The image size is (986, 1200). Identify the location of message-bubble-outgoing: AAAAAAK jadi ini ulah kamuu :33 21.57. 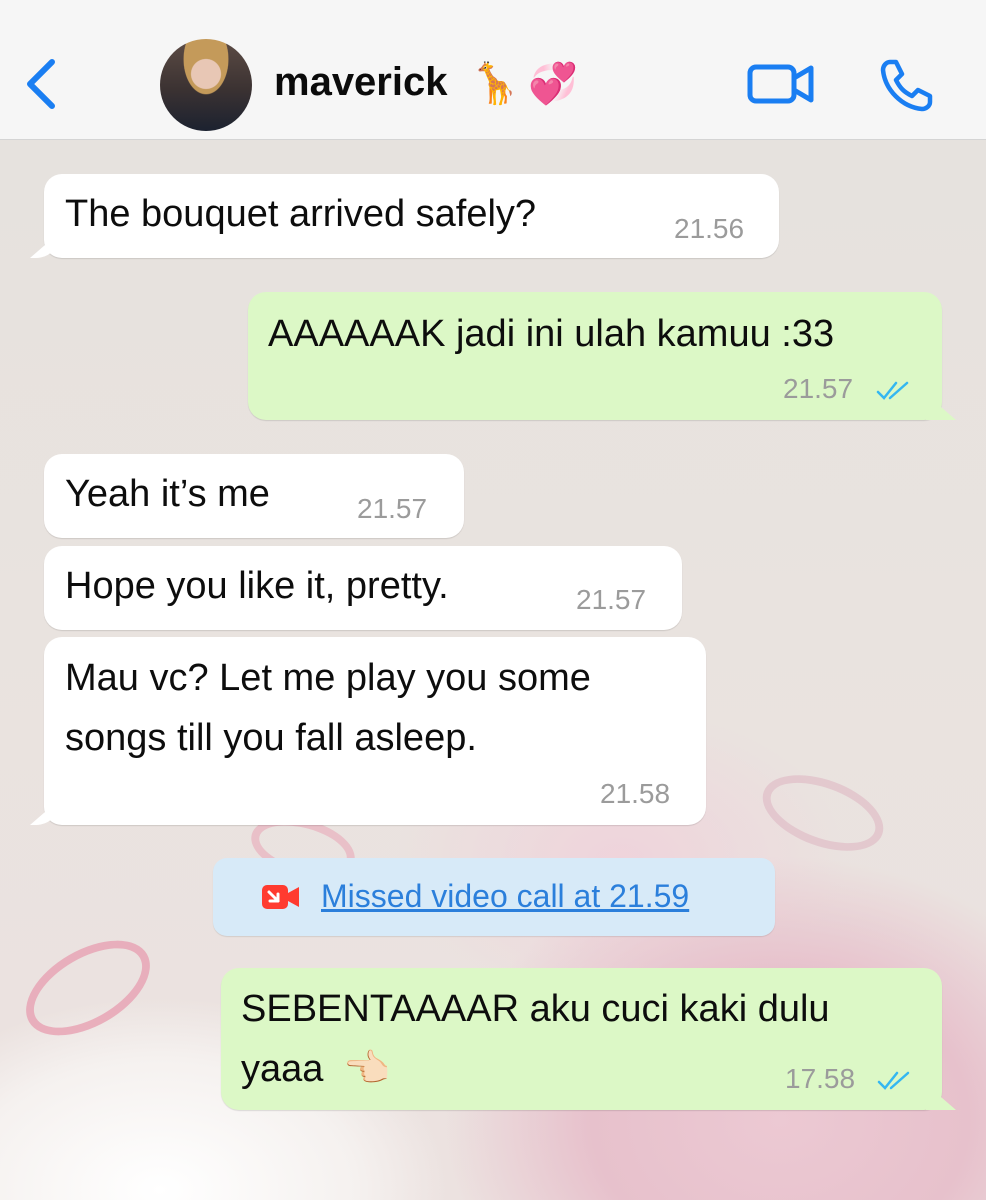
(602, 356).